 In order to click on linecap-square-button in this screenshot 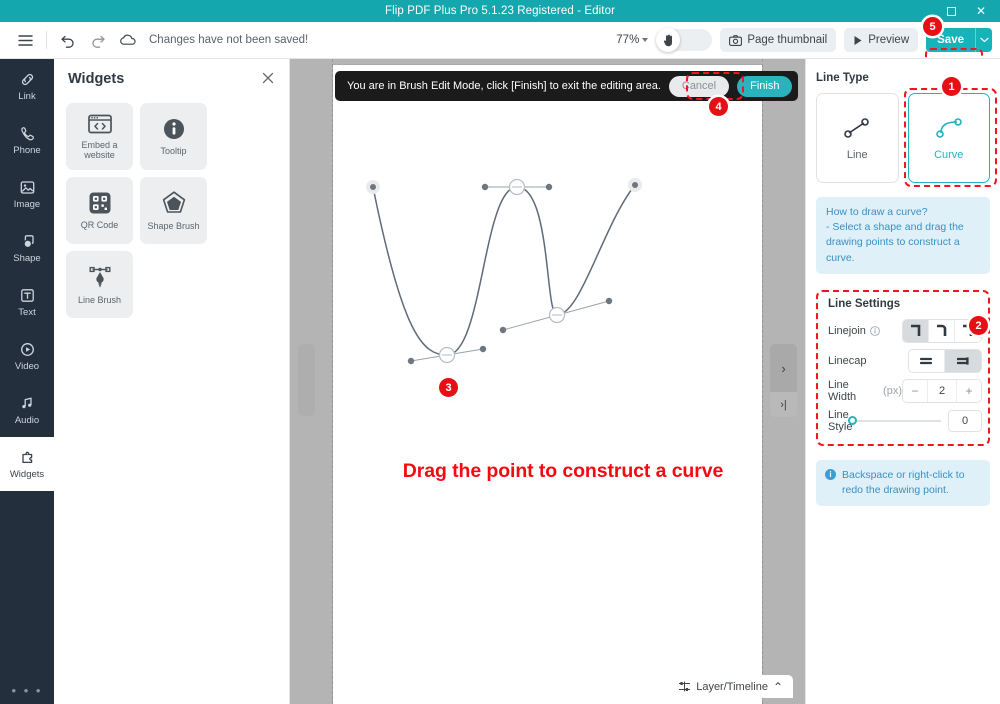, I will do `click(963, 360)`.